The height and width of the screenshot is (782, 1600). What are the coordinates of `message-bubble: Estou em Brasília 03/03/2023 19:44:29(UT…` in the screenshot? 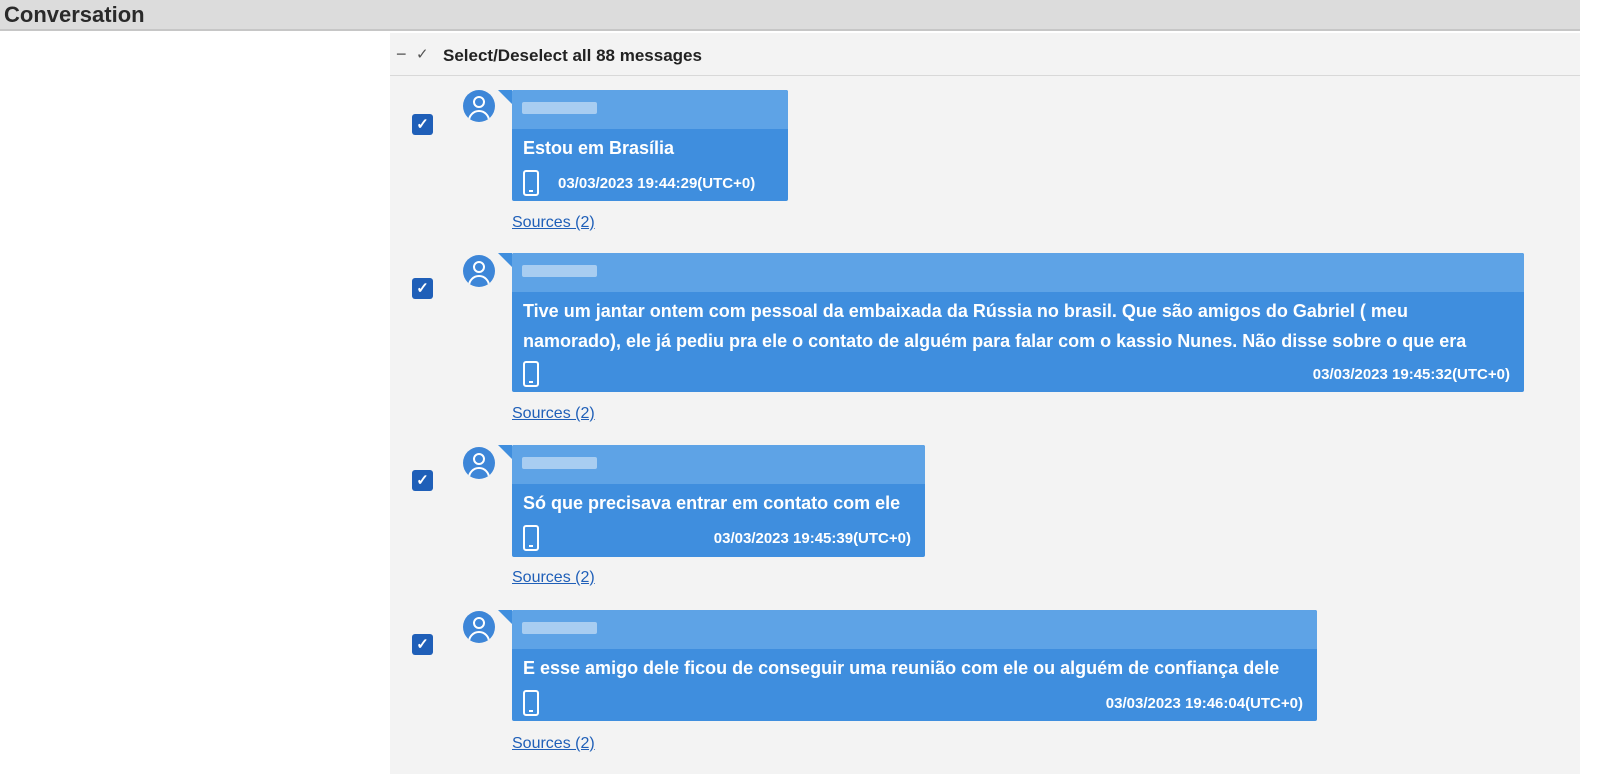 It's located at (643, 145).